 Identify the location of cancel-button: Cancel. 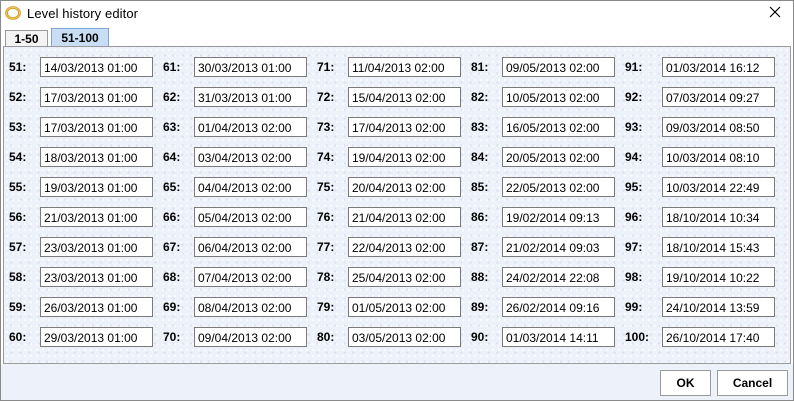
(752, 383).